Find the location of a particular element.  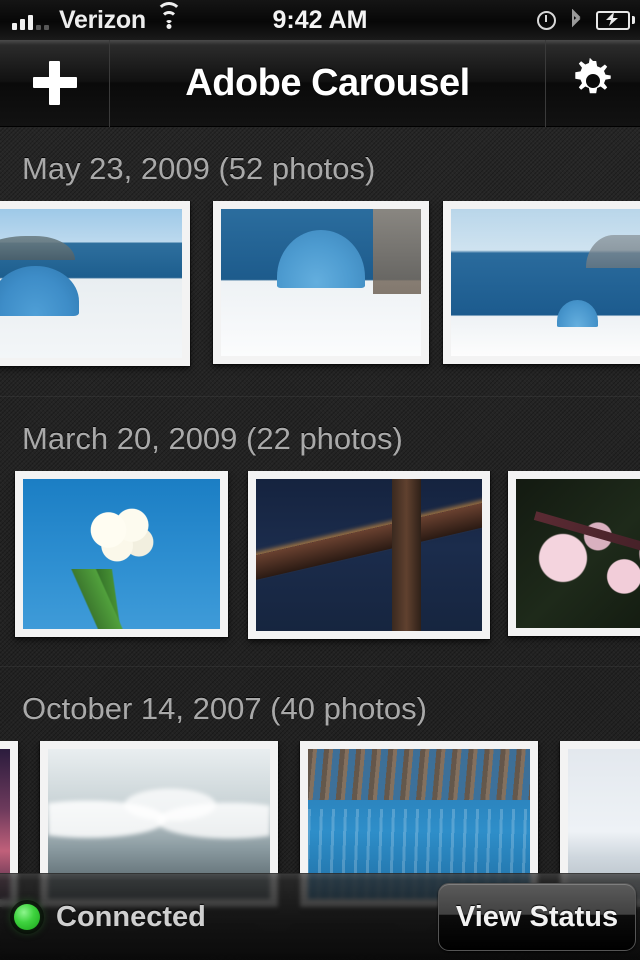

connection-status-label: Connected is located at coordinates (131, 916).